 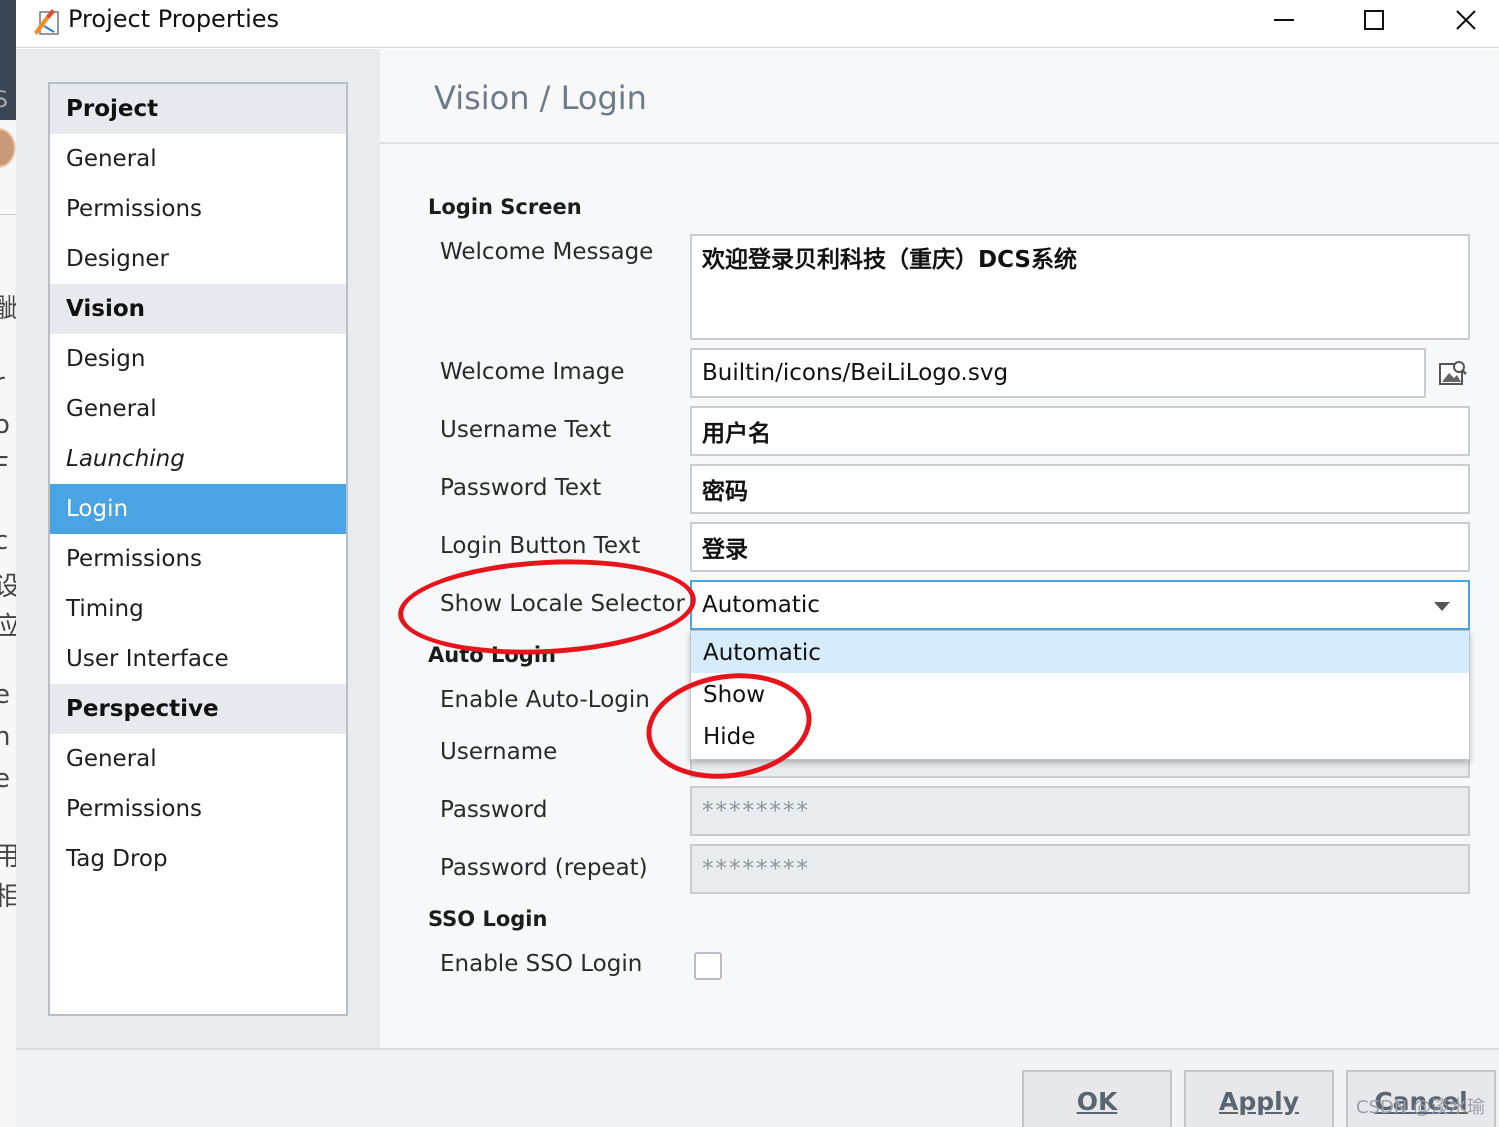 I want to click on maximize-button, so click(x=1374, y=20).